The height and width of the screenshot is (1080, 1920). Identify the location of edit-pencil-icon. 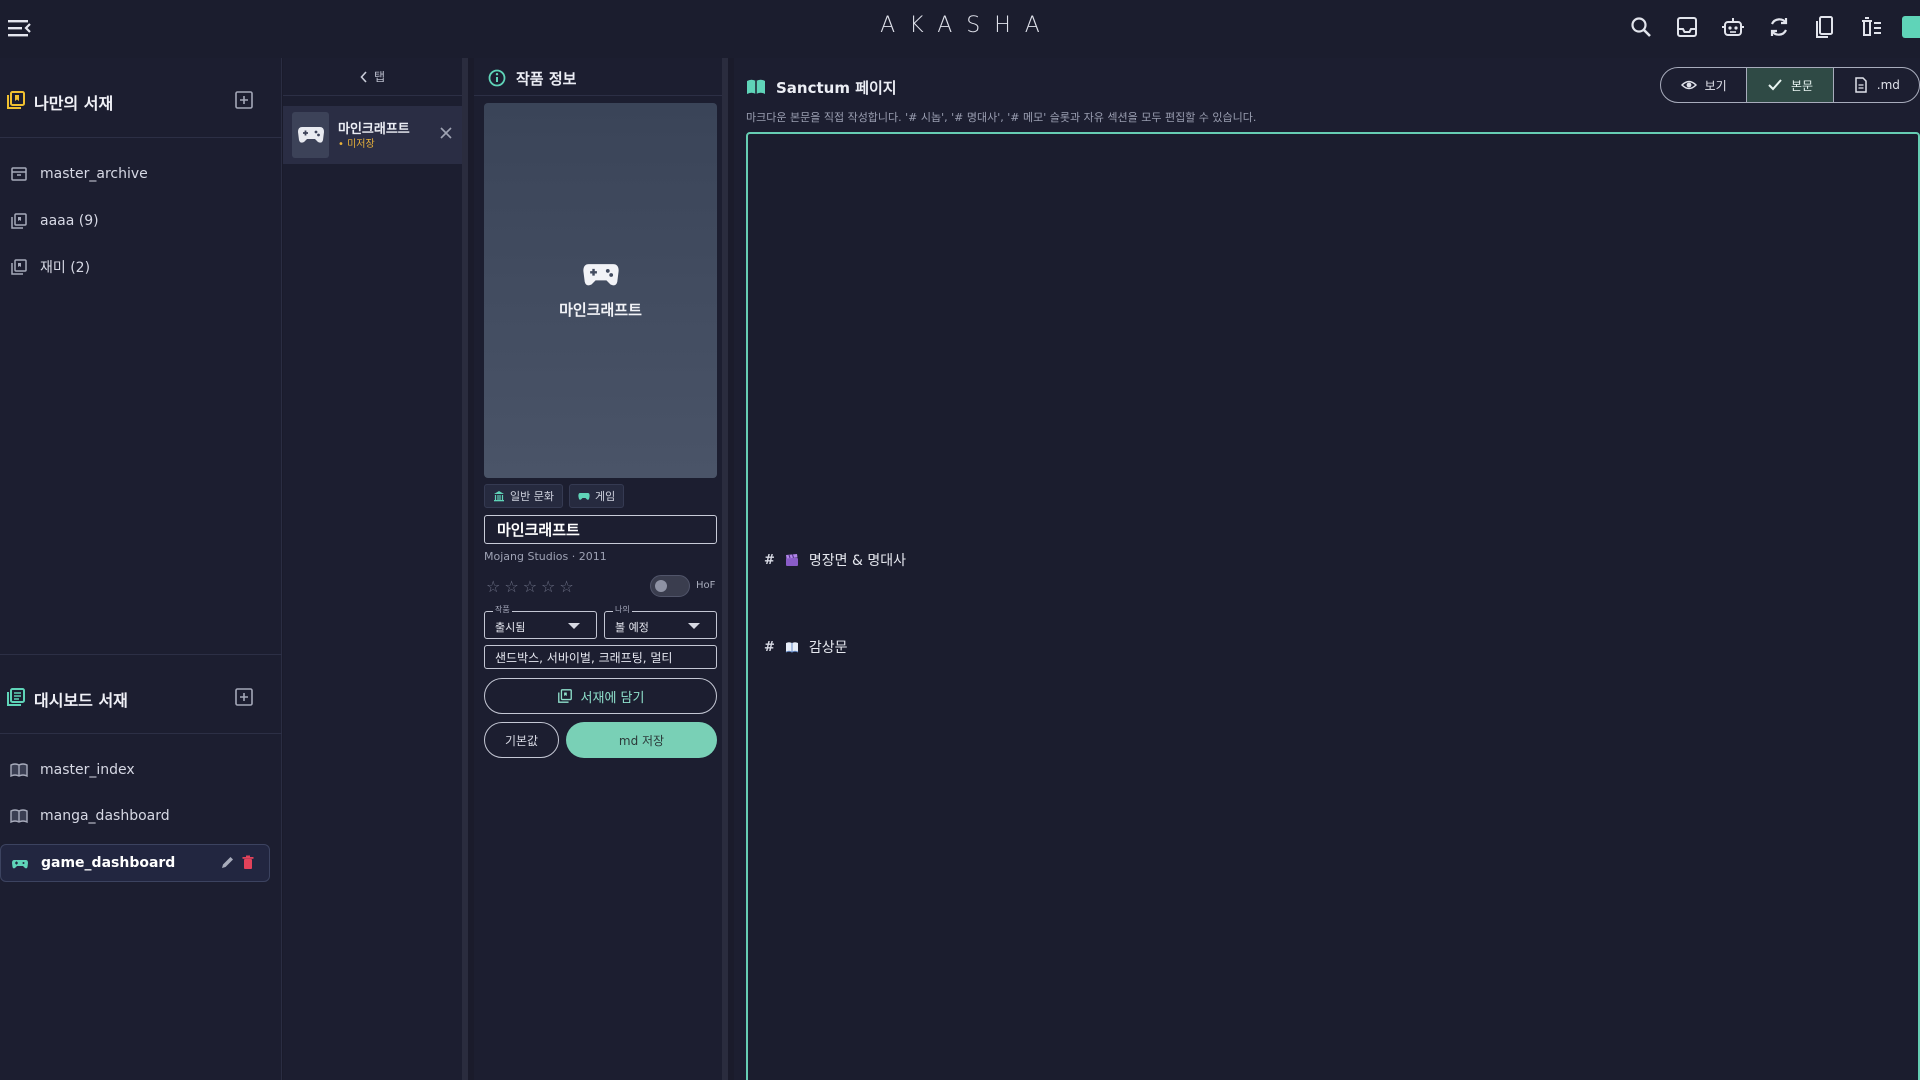
(227, 862).